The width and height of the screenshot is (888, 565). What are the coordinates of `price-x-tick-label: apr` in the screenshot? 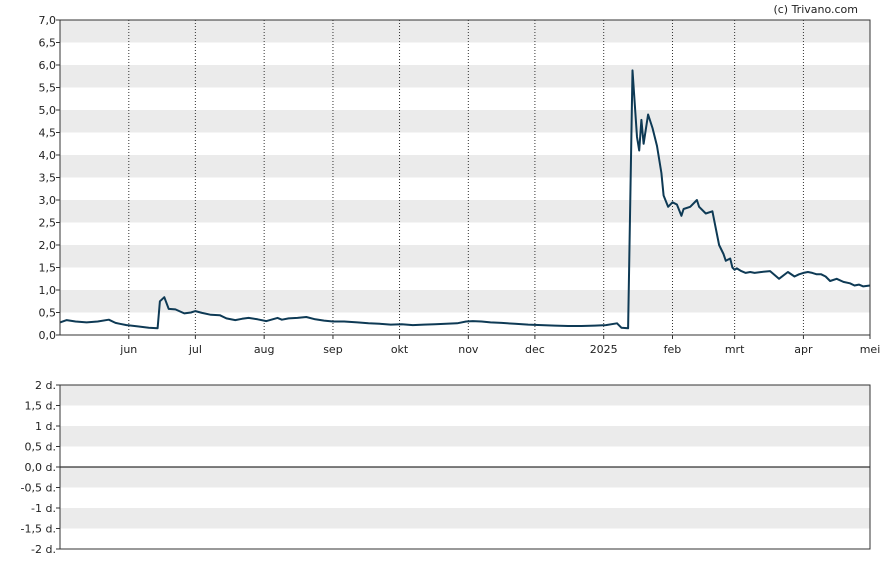 It's located at (803, 349).